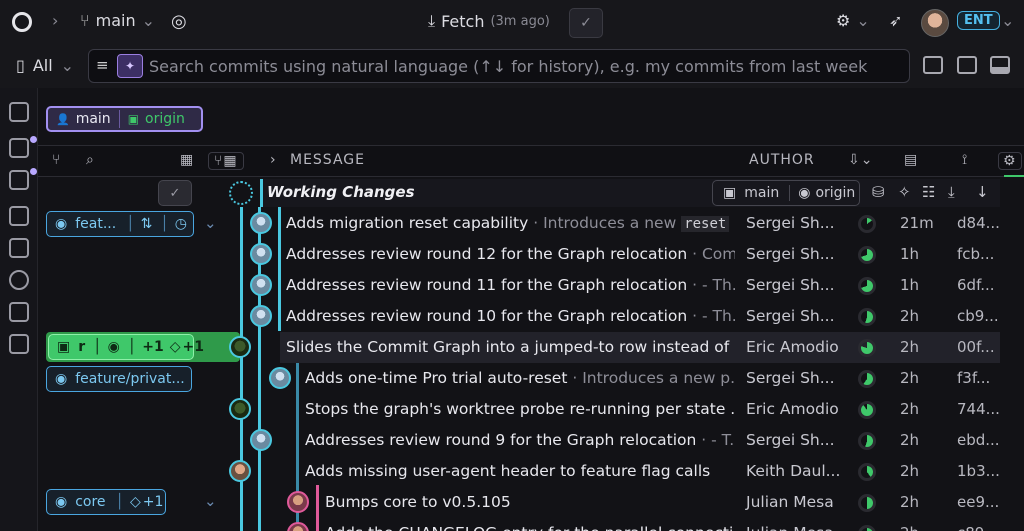 The width and height of the screenshot is (1024, 531). Describe the element at coordinates (90, 160) in the screenshot. I see `search-icon: ⌕` at that location.